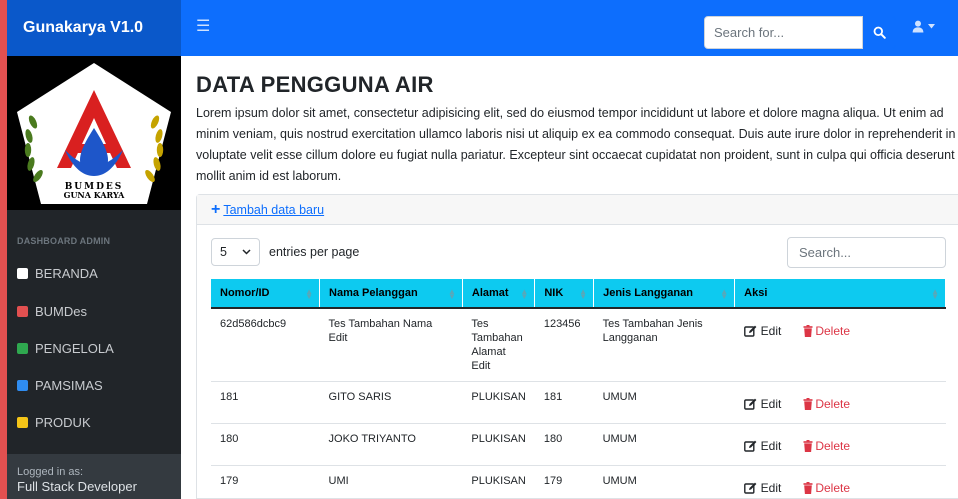 This screenshot has height=499, width=958. I want to click on cell-id: 62d586dcbc9, so click(265, 345).